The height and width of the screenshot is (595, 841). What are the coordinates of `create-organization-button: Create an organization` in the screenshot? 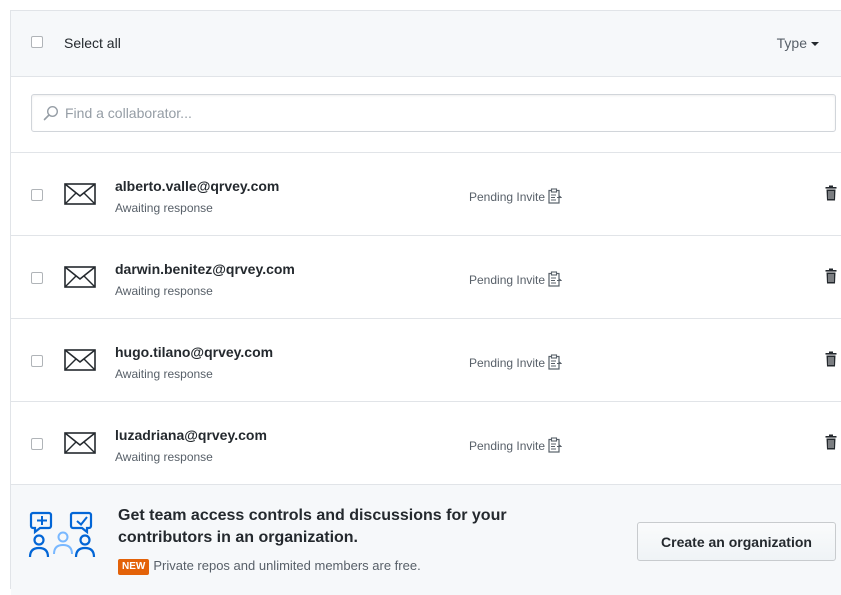 It's located at (736, 541).